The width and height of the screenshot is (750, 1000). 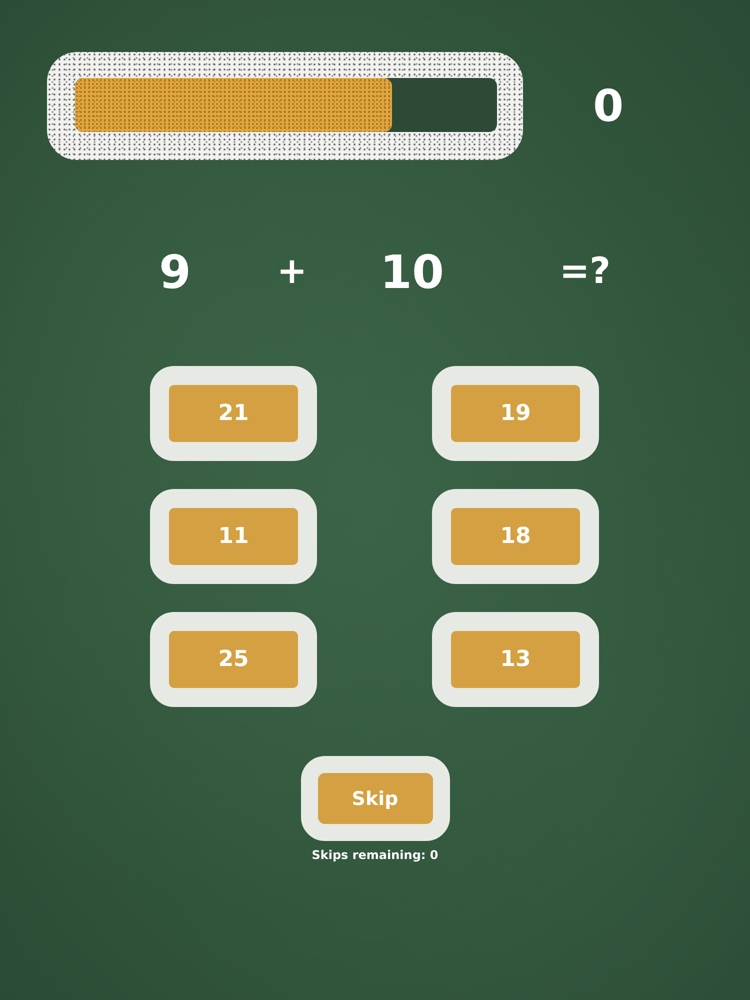 I want to click on equals-question: =?, so click(x=585, y=272).